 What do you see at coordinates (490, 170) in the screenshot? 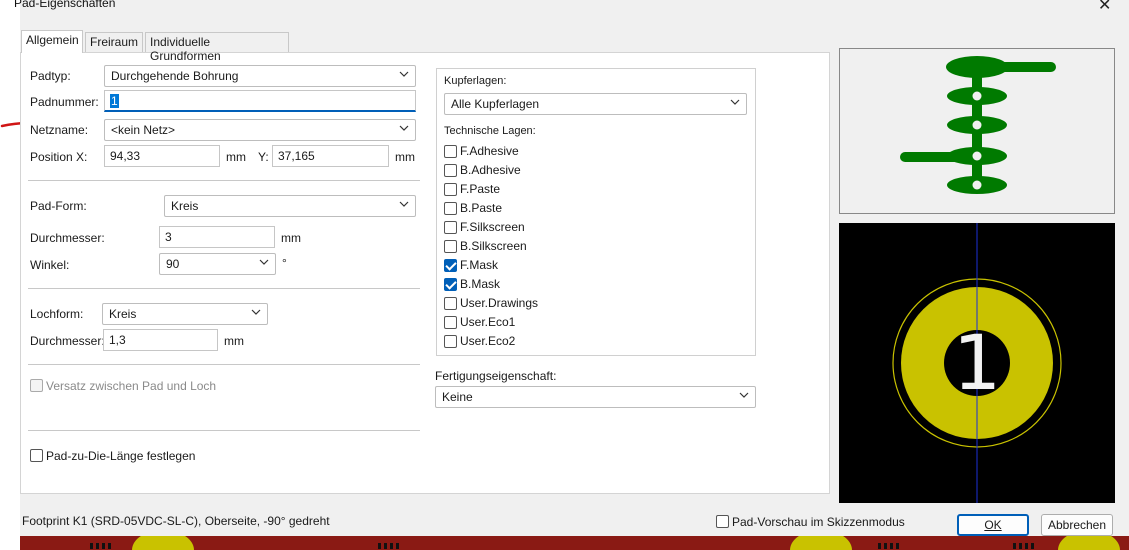
I see `layer-label: B.Adhesive` at bounding box center [490, 170].